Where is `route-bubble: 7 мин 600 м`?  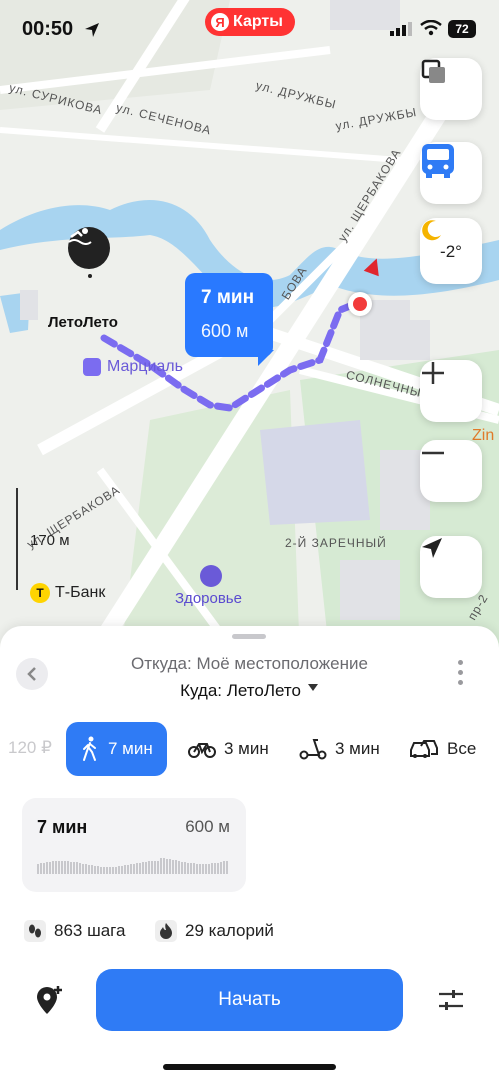 route-bubble: 7 мин 600 м is located at coordinates (229, 315).